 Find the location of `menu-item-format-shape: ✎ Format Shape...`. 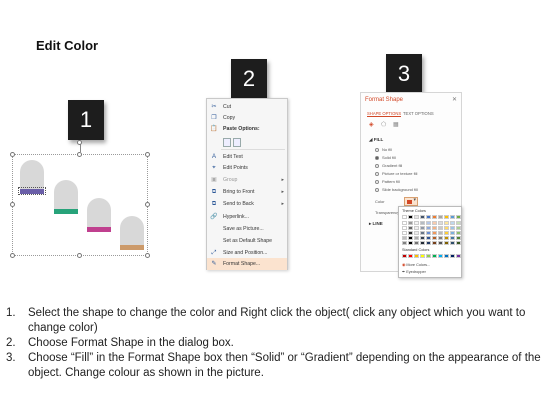

menu-item-format-shape: ✎ Format Shape... is located at coordinates (247, 264).